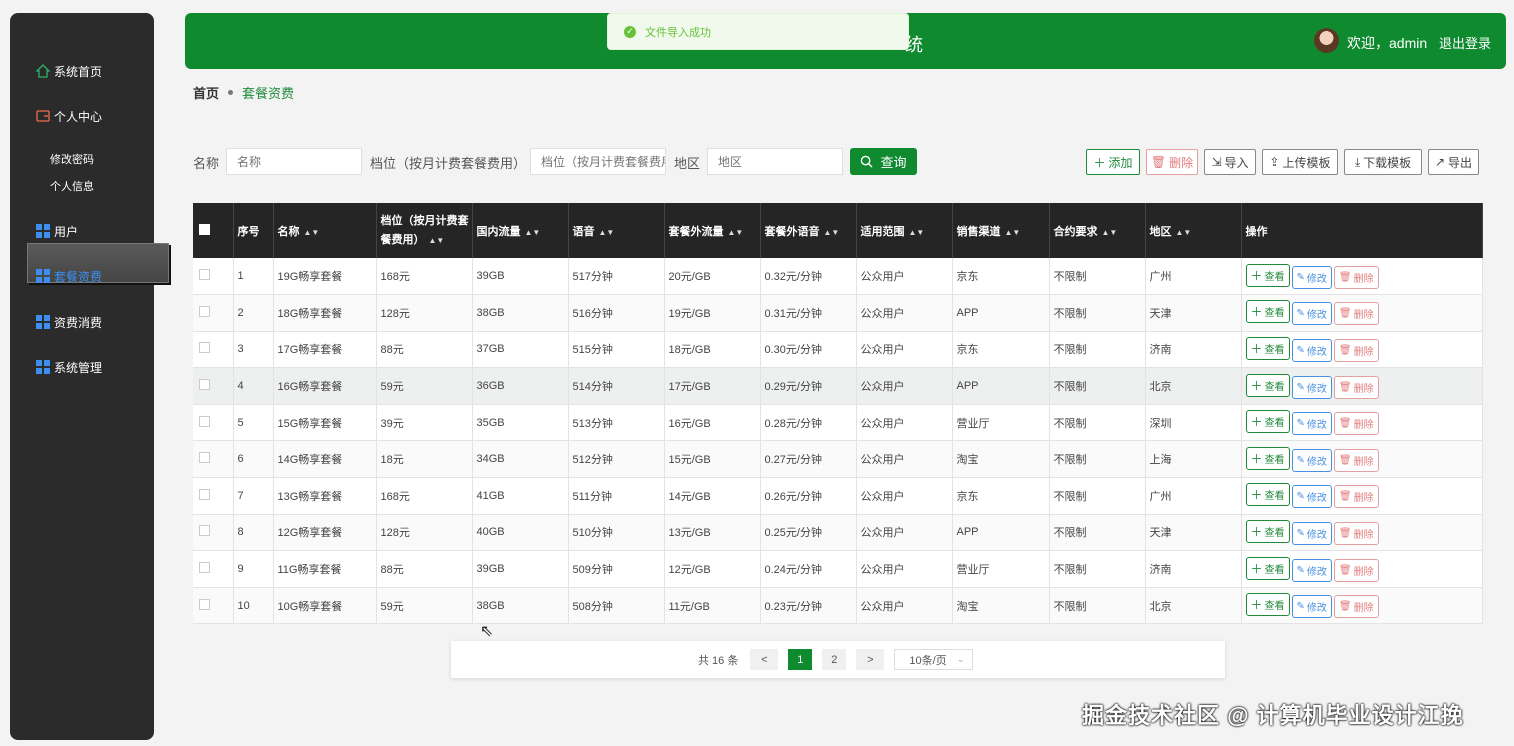 This screenshot has width=1514, height=746. I want to click on sidebar-subitem-personal-info: 个人信息, so click(72, 186).